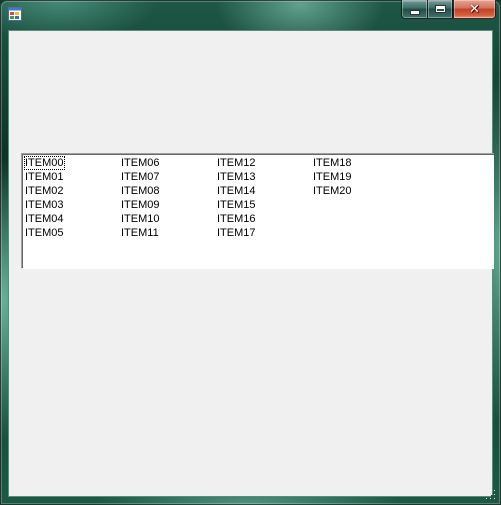 This screenshot has height=505, width=501. What do you see at coordinates (140, 191) in the screenshot?
I see `list-item: ITEM08` at bounding box center [140, 191].